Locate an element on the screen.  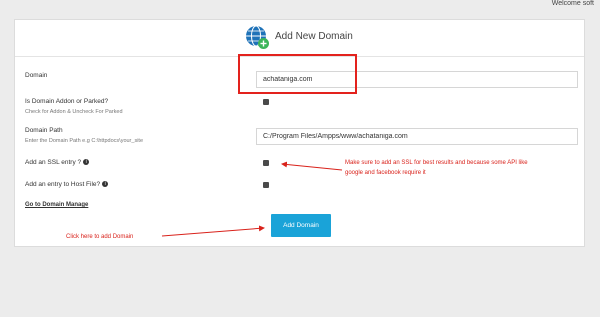
top-bar: Welcome soft is located at coordinates (300, 6).